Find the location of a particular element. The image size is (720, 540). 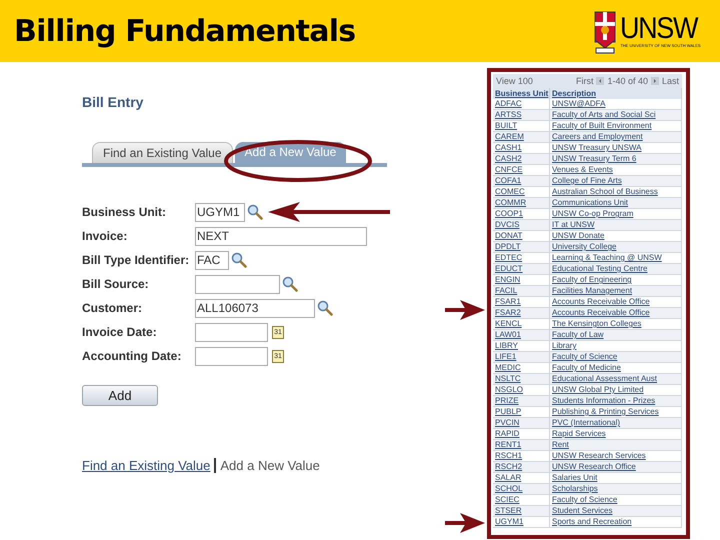

table-cell-link: Rent is located at coordinates (616, 445).